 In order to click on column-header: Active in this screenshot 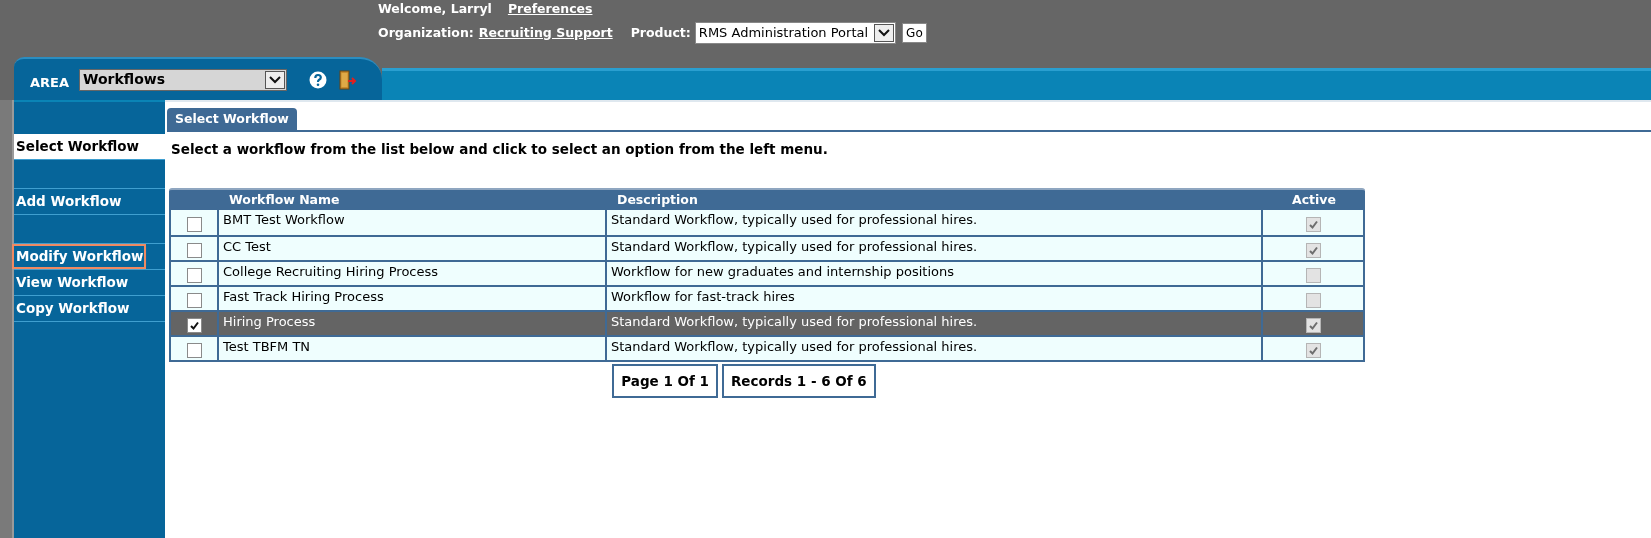, I will do `click(1314, 199)`.